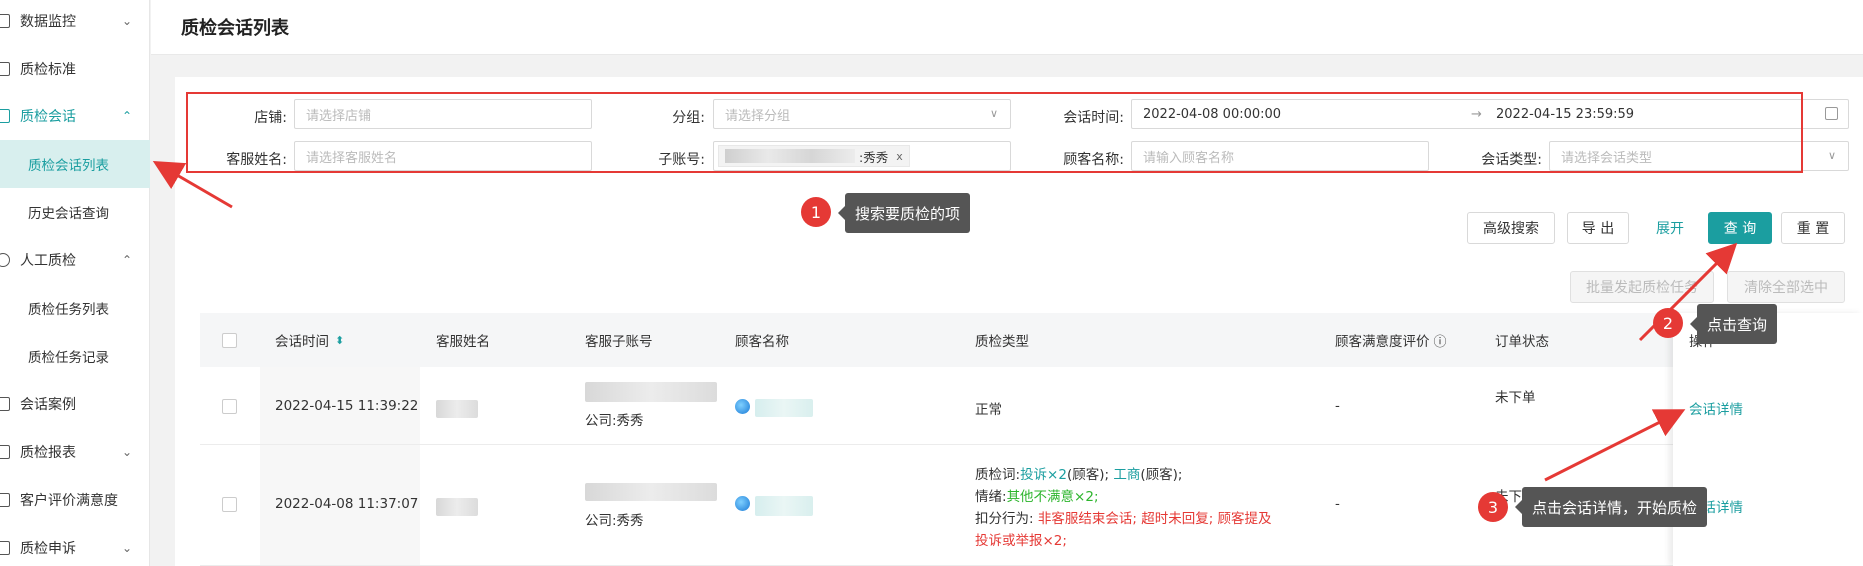 Image resolution: width=1863 pixels, height=566 pixels. I want to click on search-highlight-box, so click(994, 132).